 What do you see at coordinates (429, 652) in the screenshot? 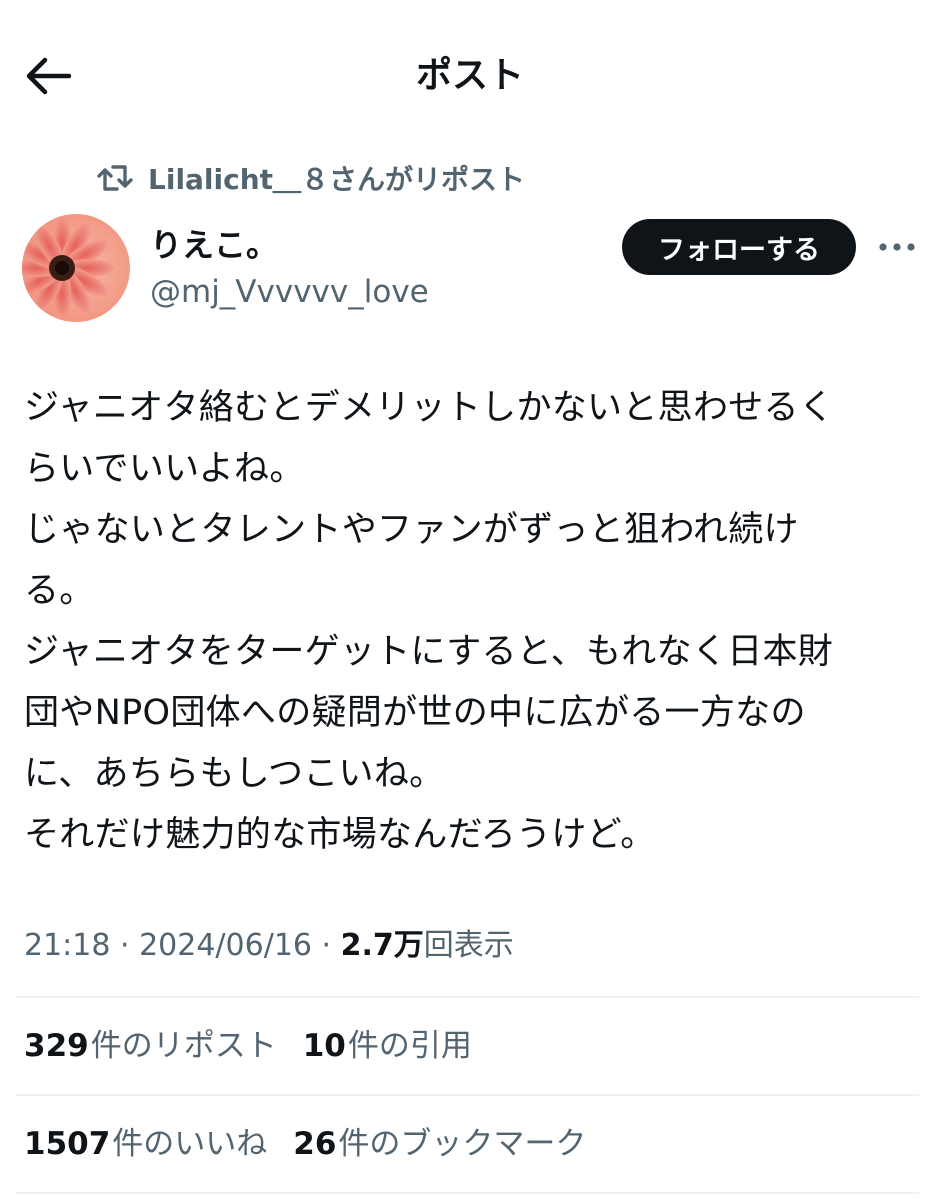
I see `tweet-line: ジャニオタをターゲットにすると、もれなく日本財` at bounding box center [429, 652].